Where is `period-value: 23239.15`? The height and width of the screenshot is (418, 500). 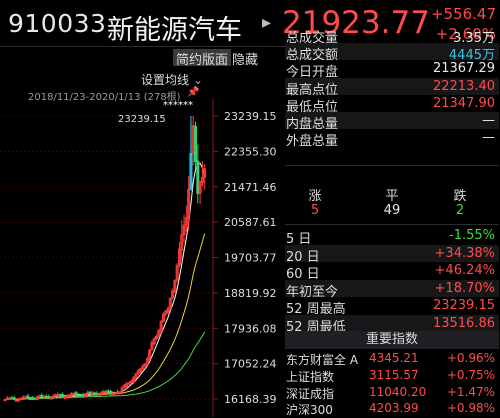
period-value: 23239.15 is located at coordinates (463, 305).